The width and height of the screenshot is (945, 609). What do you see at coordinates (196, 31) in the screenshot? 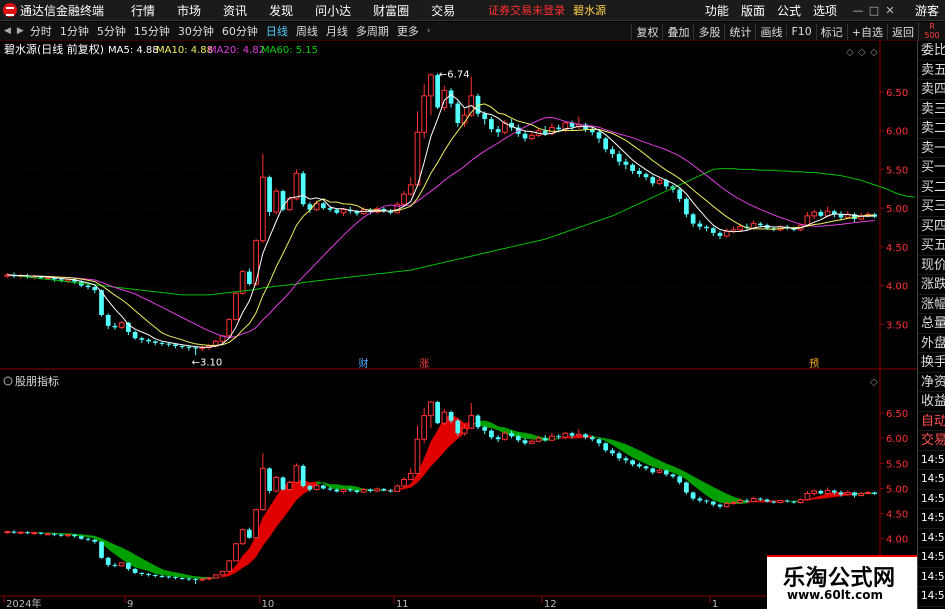
I see `period-30min: 30分钟` at bounding box center [196, 31].